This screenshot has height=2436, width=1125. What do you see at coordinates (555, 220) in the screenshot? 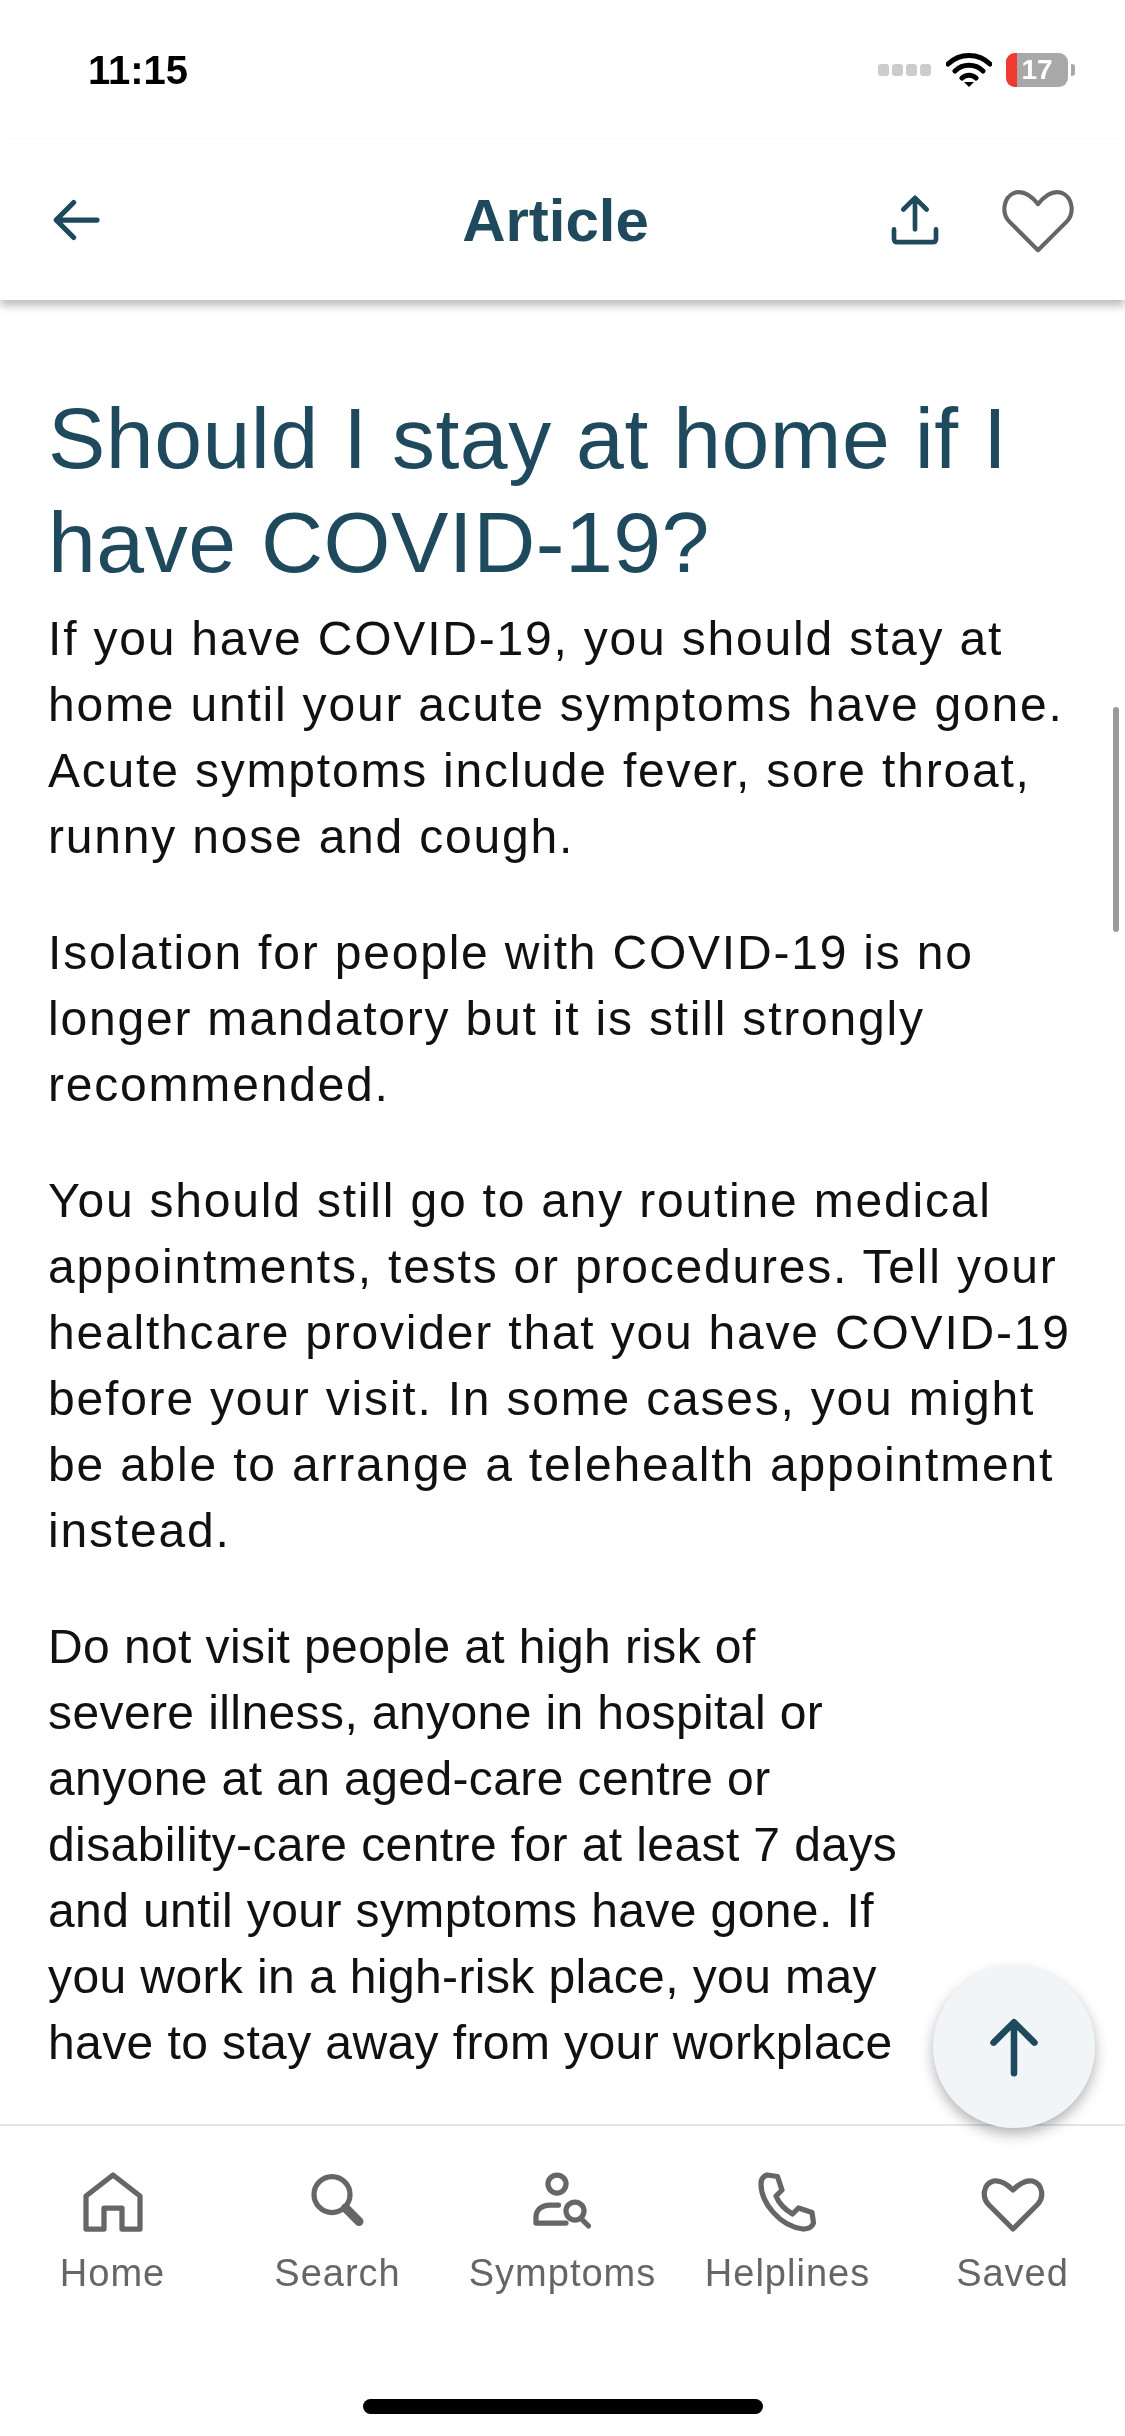
I see `page-title: Article` at bounding box center [555, 220].